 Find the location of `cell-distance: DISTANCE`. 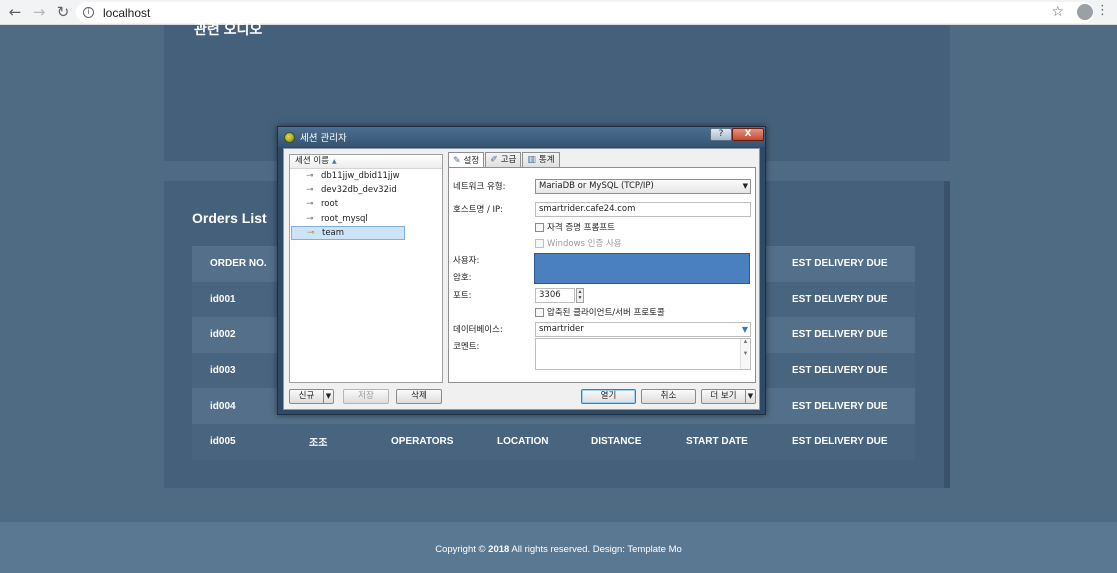

cell-distance: DISTANCE is located at coordinates (616, 442).